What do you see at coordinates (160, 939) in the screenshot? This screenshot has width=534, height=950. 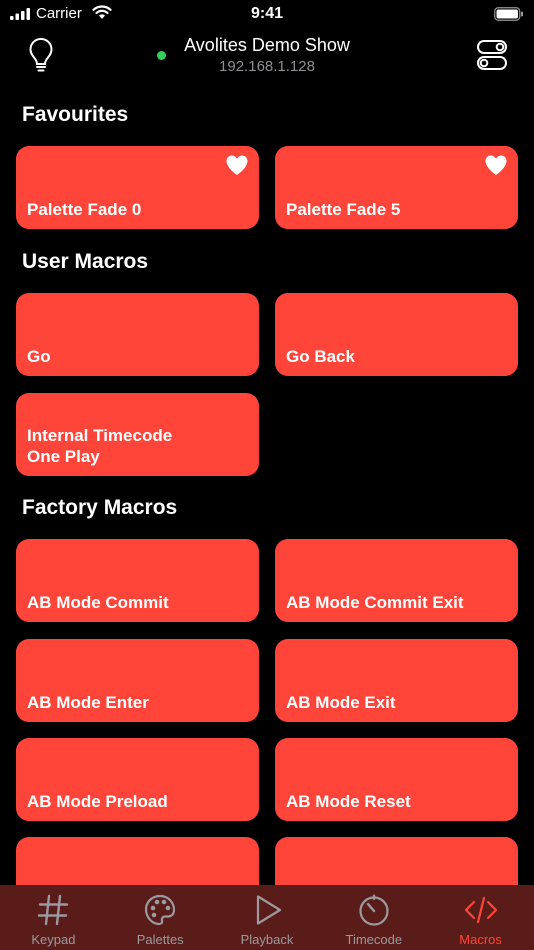 I see `tab-label: Palettes` at bounding box center [160, 939].